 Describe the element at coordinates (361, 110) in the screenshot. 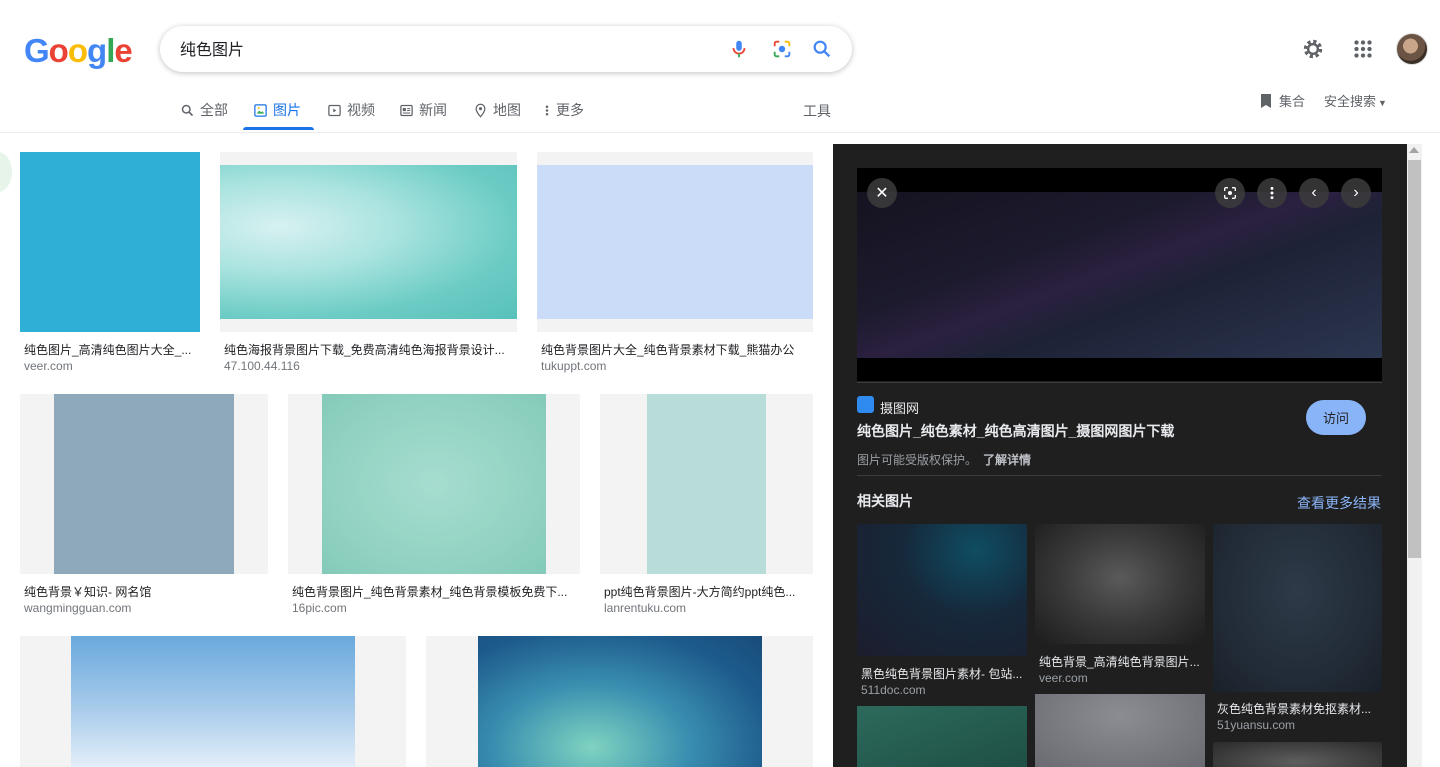

I see `tab-label: 视频` at that location.